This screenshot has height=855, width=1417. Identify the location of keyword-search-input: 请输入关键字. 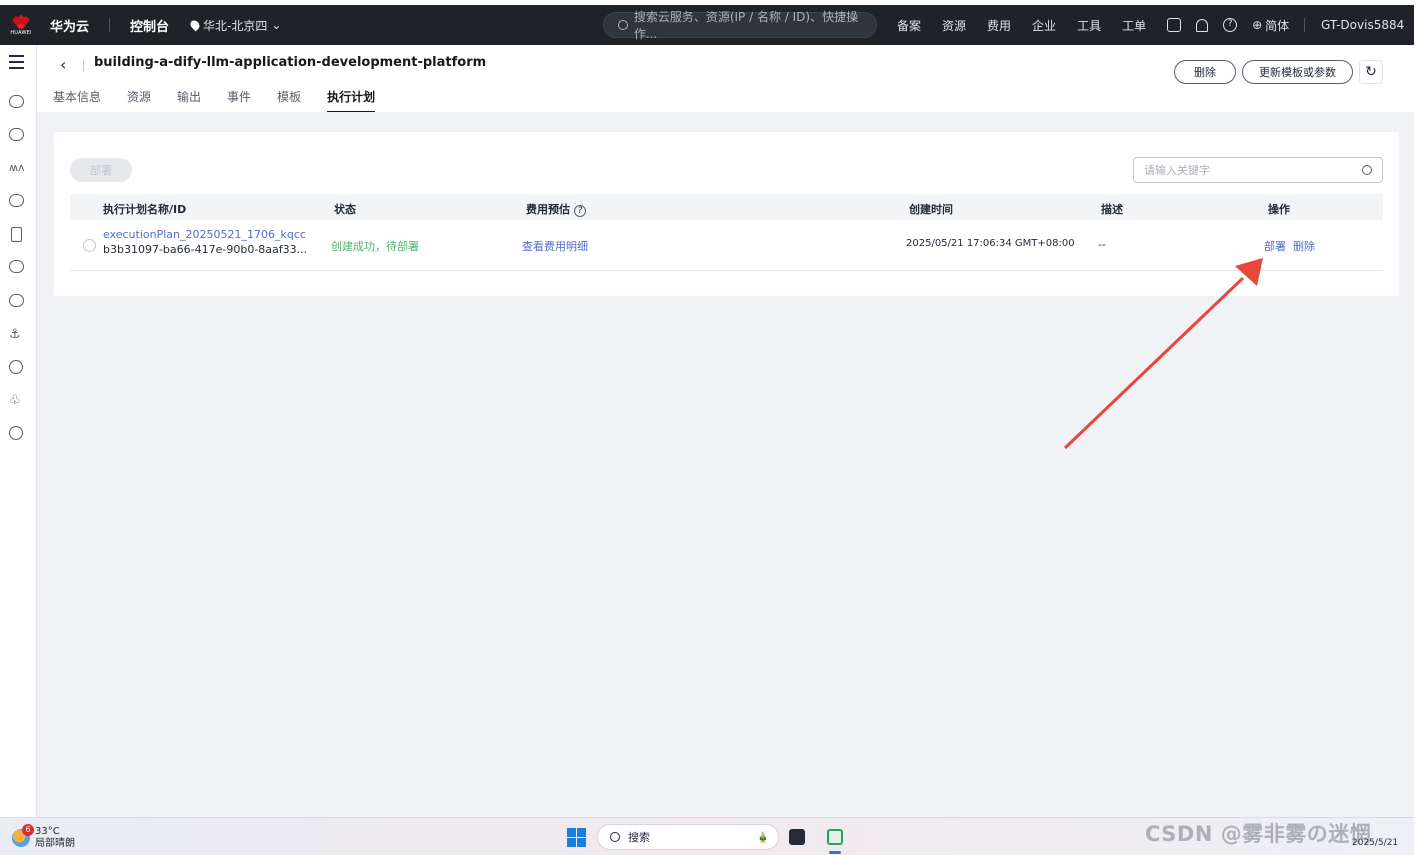
(1258, 170).